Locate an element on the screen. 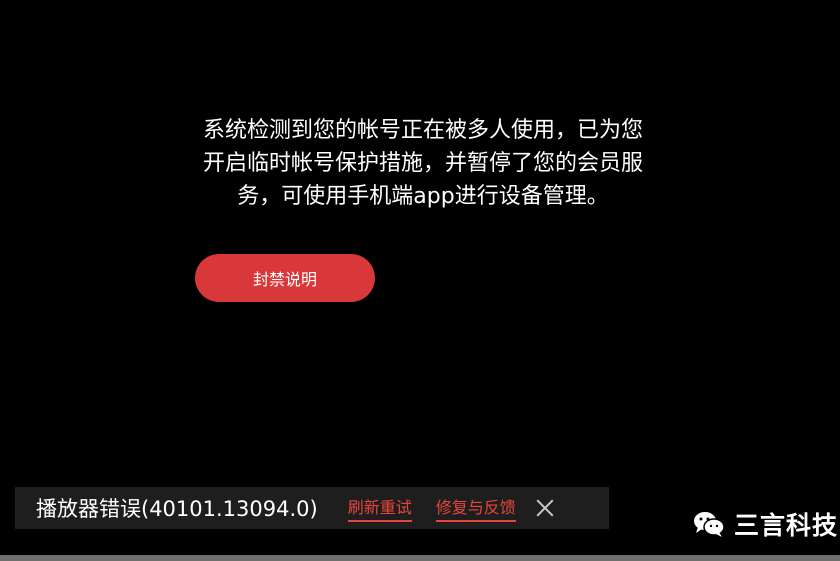 The height and width of the screenshot is (561, 840). notice-line: 开启临时帐号保护措施，并暂停了您的会员服 is located at coordinates (422, 163).